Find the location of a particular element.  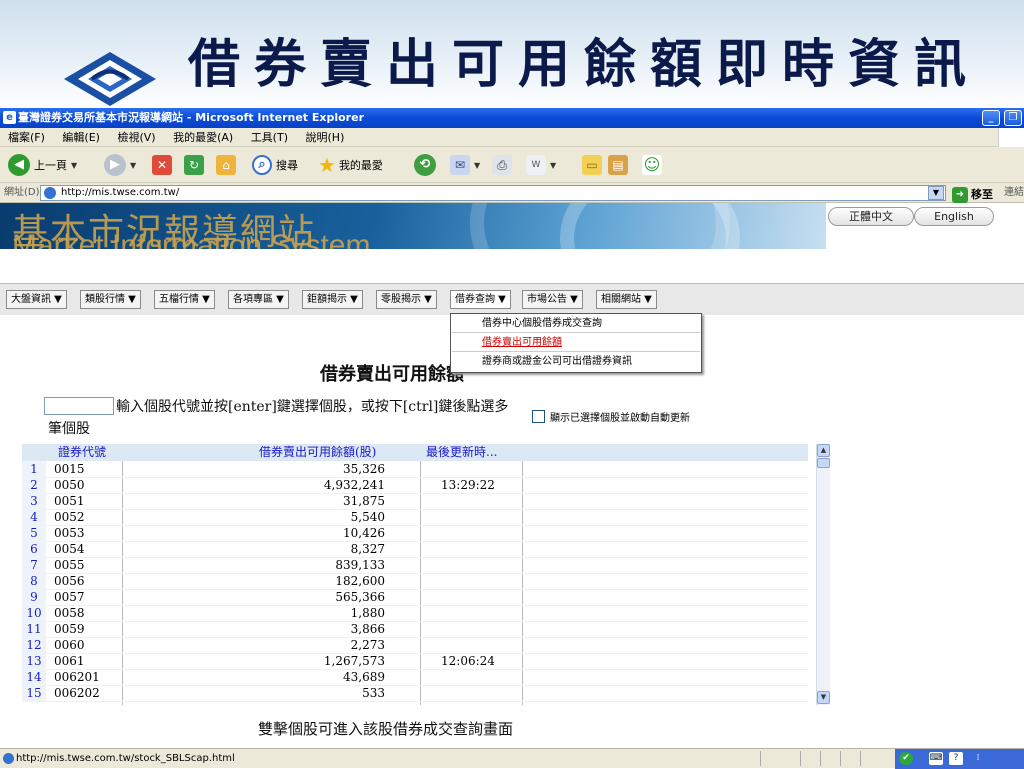

refresh-button: ↻ is located at coordinates (194, 165).